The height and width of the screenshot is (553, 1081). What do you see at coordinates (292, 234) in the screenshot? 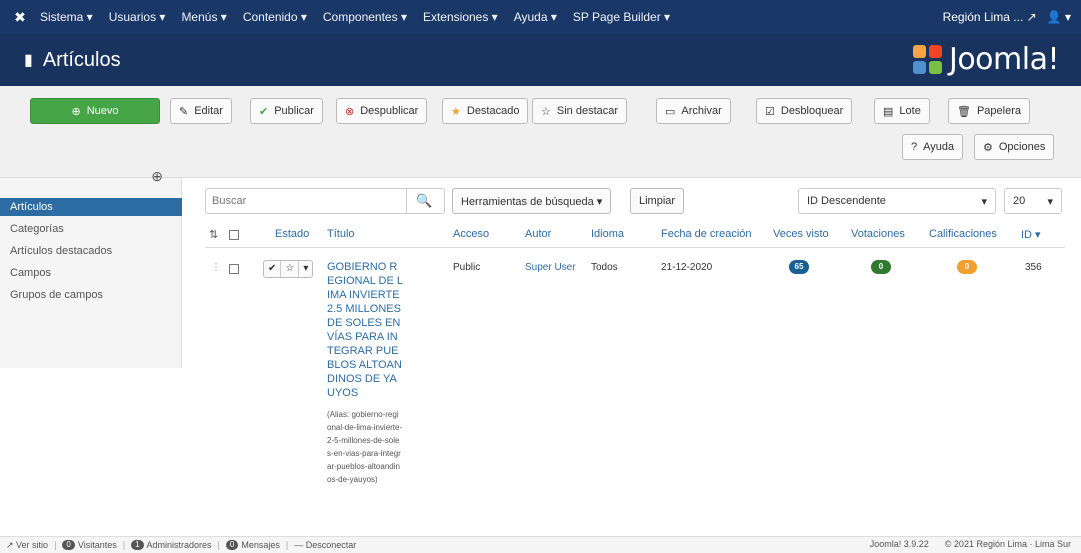
I see `col-estado: Estado` at bounding box center [292, 234].